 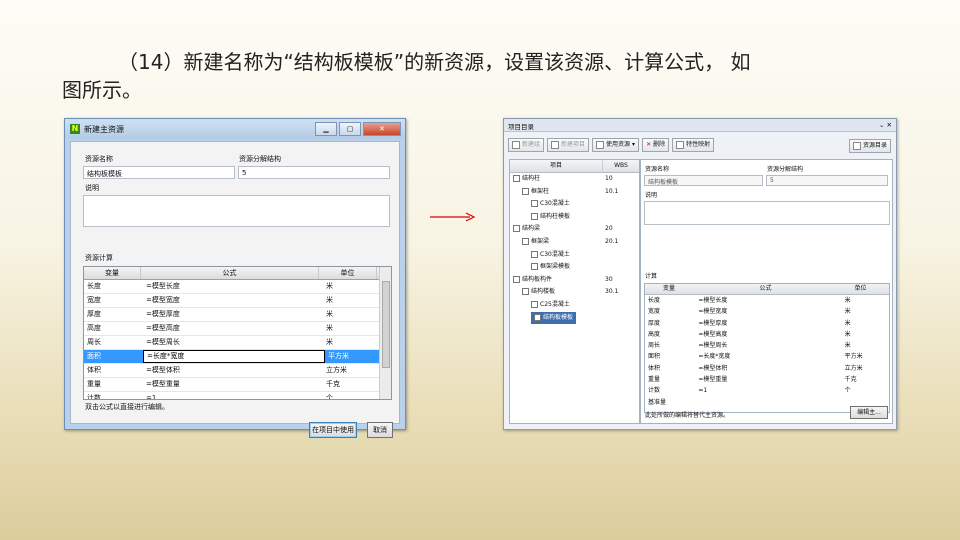 I want to click on formula-row: 厚度 =模型厚度米, so click(x=237, y=315).